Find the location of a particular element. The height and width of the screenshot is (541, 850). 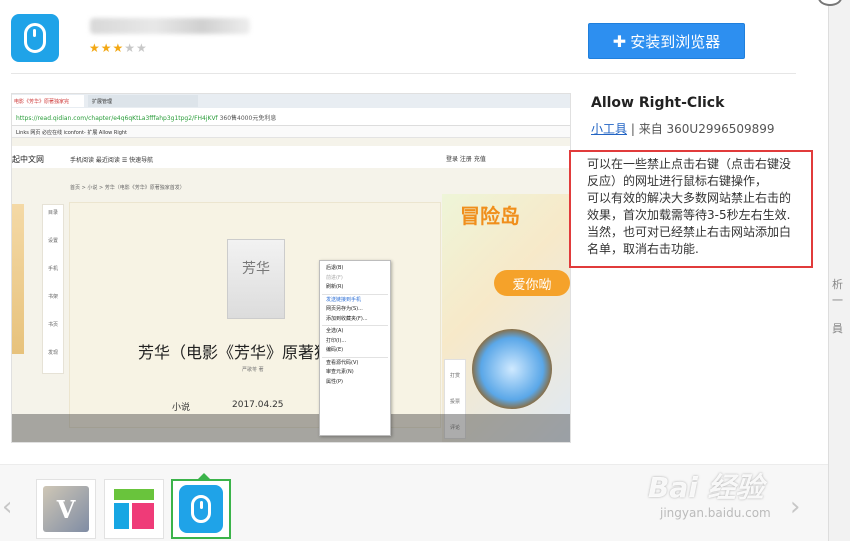

ctx-item: 后退(B) is located at coordinates (335, 268).